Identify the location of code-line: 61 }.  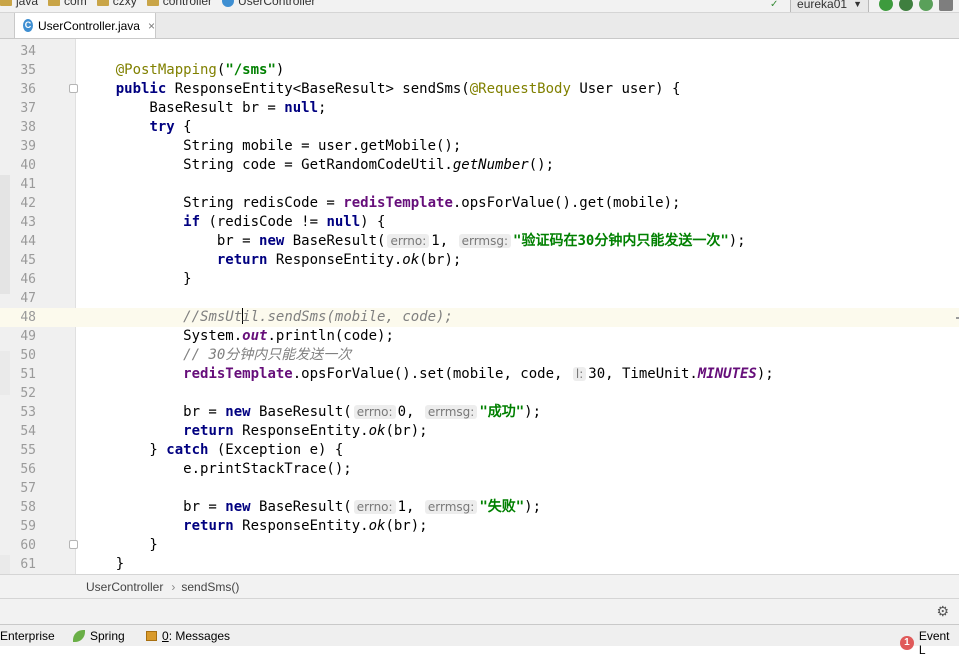
(479, 564).